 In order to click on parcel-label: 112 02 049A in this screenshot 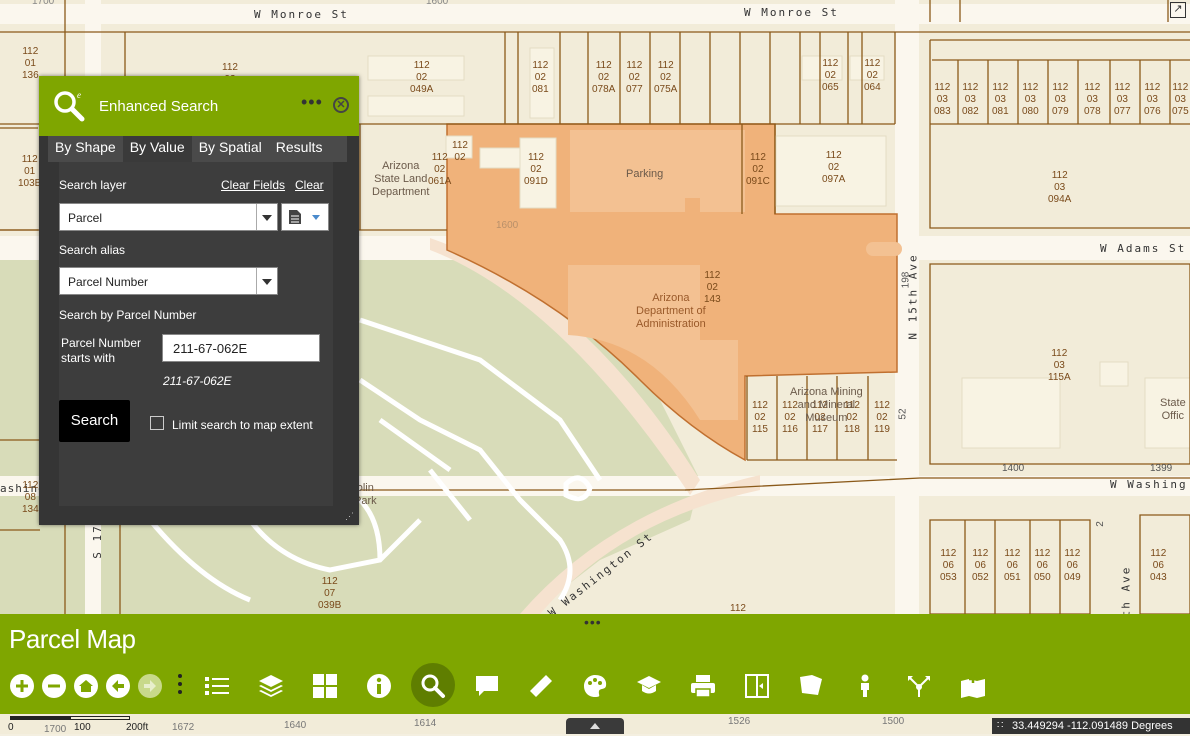, I will do `click(422, 77)`.